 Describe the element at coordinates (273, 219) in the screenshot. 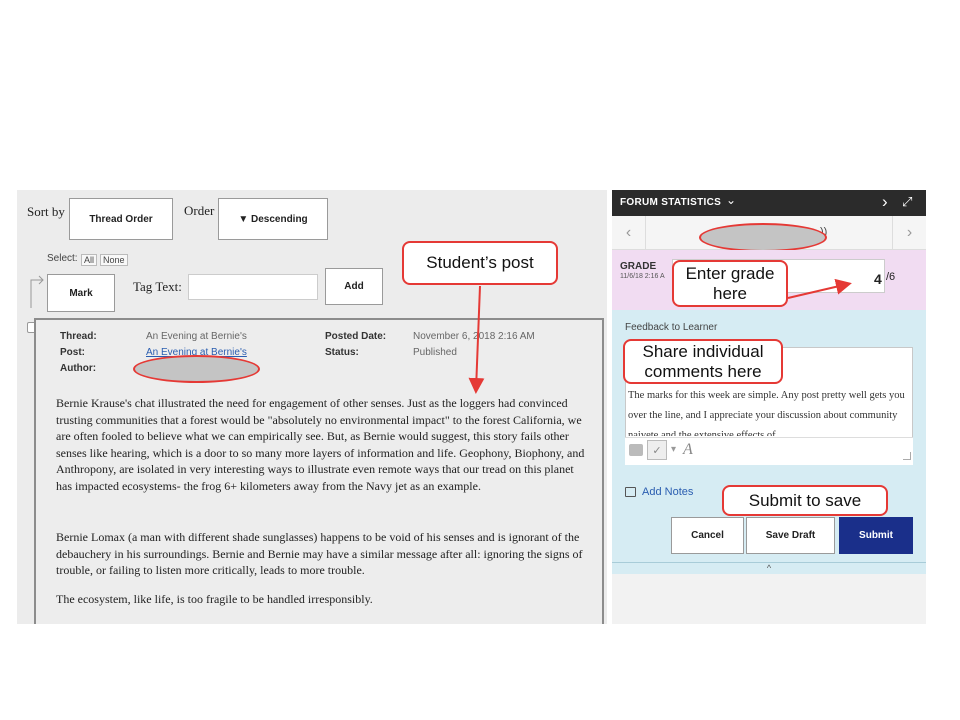

I see `order-direction-select: ▼ Descending` at that location.